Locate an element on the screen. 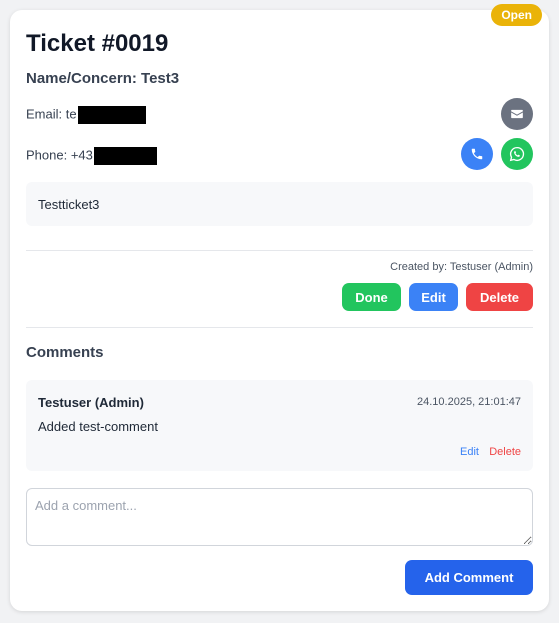 Image resolution: width=559 pixels, height=623 pixels. email-row: Email: te is located at coordinates (86, 115).